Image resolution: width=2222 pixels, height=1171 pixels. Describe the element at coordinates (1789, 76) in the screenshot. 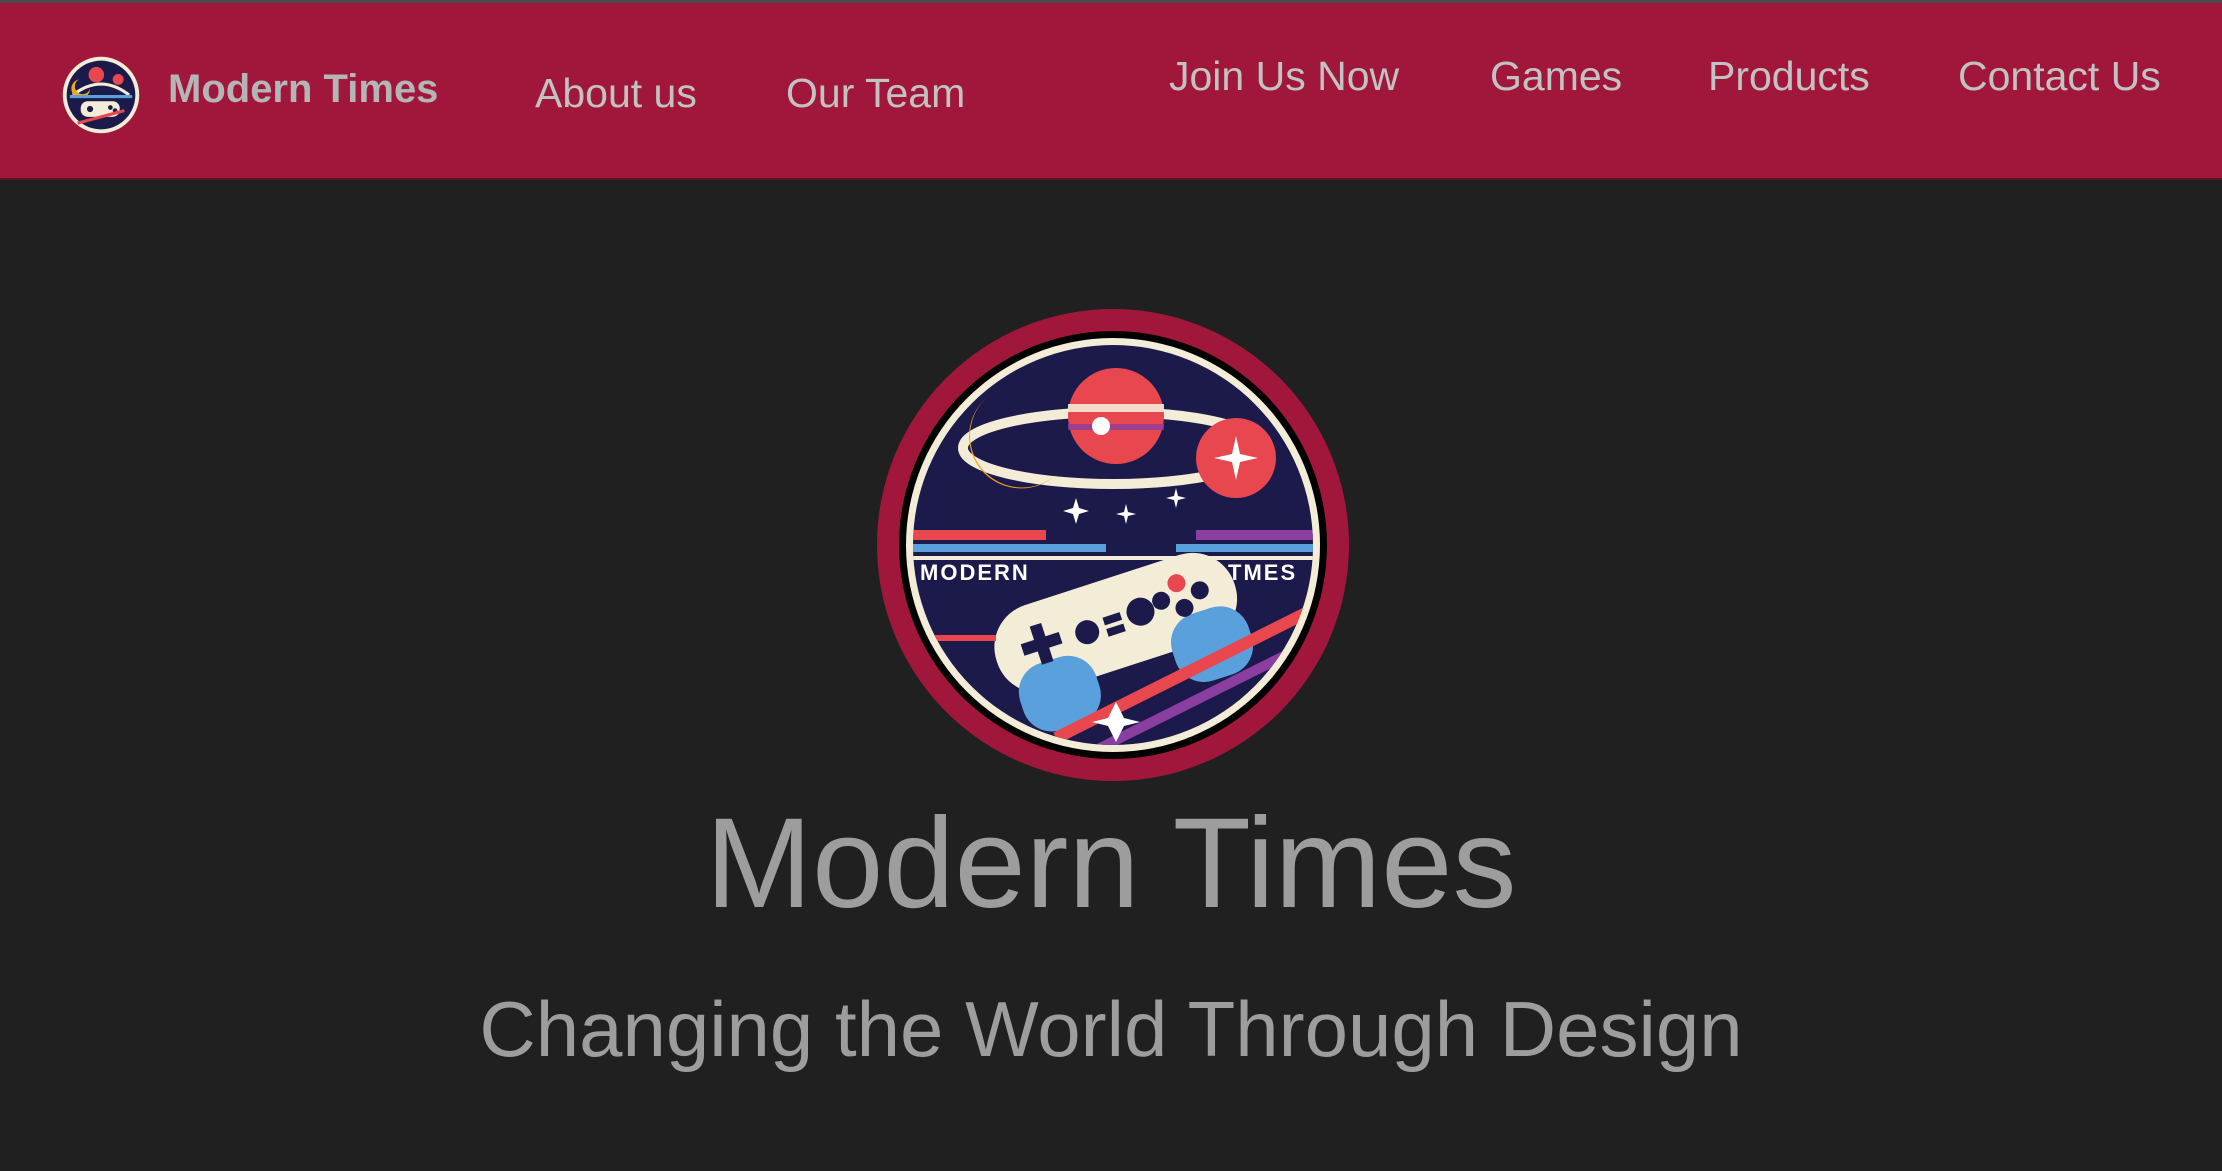

I see `nav-products: Products` at that location.